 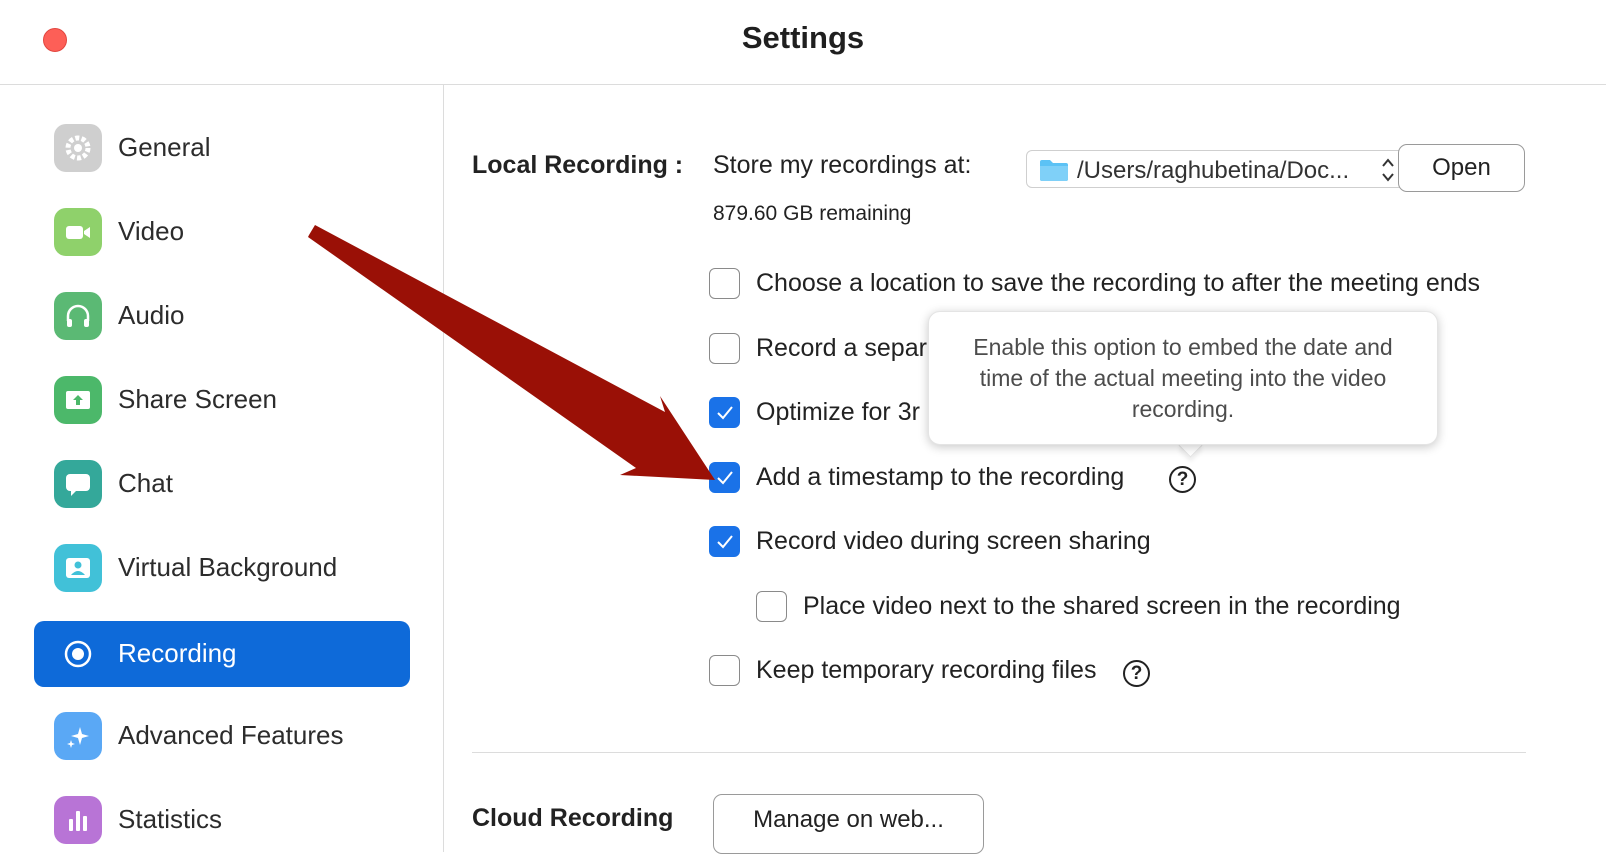 What do you see at coordinates (197, 399) in the screenshot?
I see `sidebar-item-label: Share Screen` at bounding box center [197, 399].